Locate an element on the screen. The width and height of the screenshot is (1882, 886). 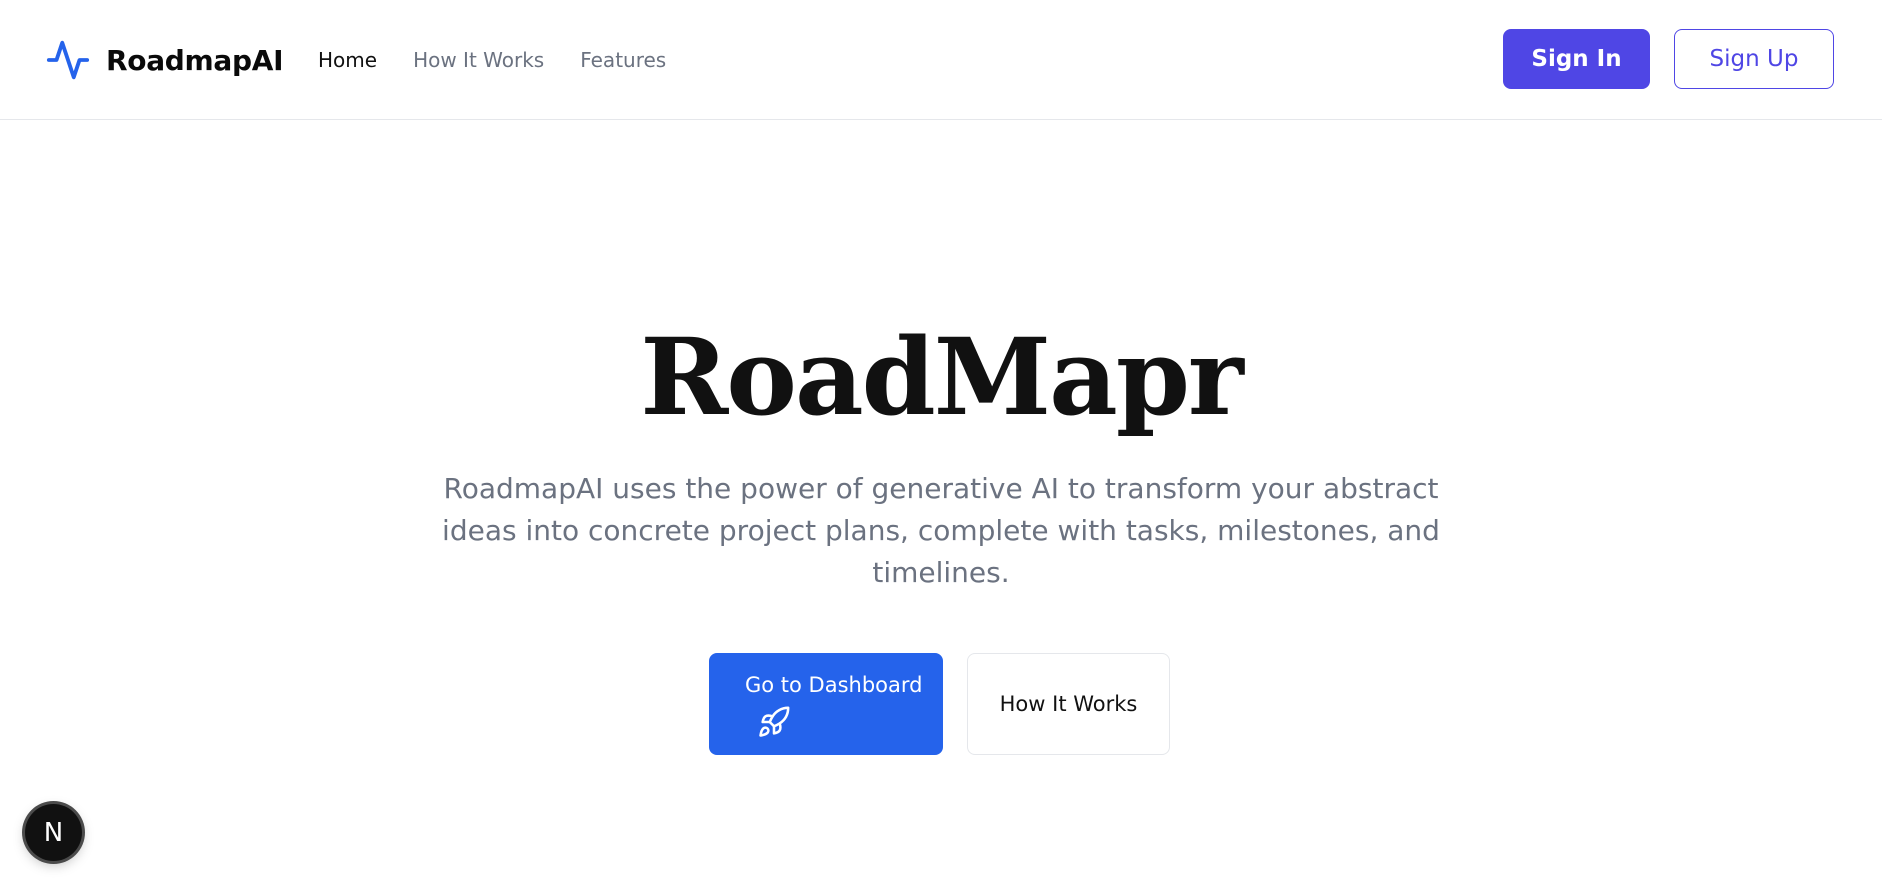
nextjs-dev-badge: N is located at coordinates (53, 832).